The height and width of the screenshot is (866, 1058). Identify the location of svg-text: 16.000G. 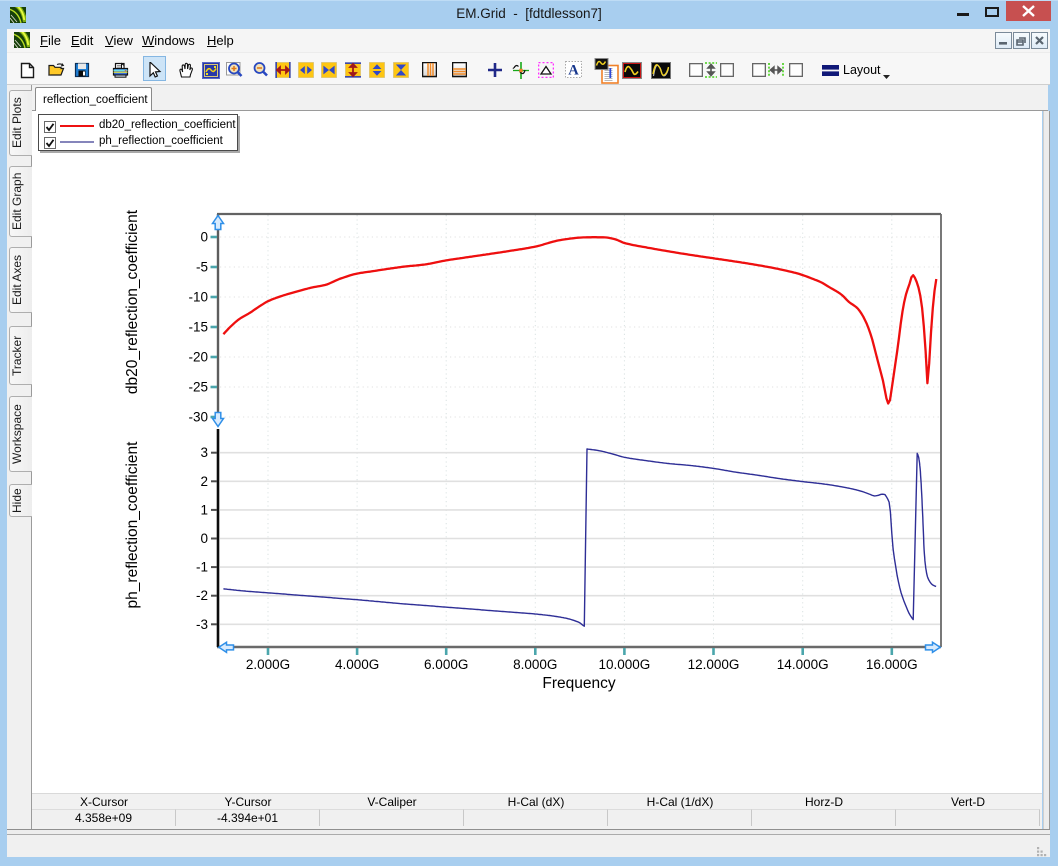
(892, 664).